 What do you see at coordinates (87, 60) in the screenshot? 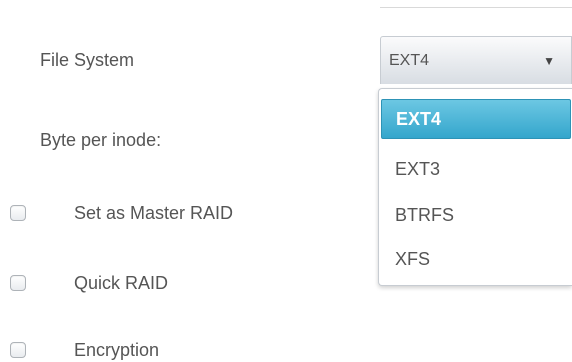
I see `file-system-label: File System` at bounding box center [87, 60].